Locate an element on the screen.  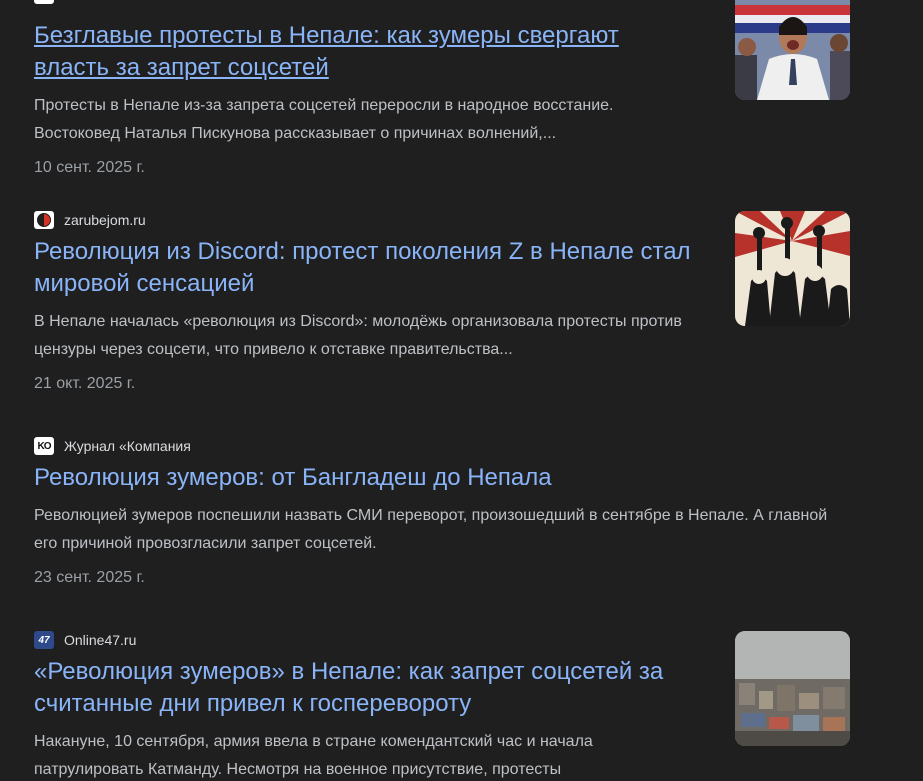
protest-photo-image is located at coordinates (792, 50).